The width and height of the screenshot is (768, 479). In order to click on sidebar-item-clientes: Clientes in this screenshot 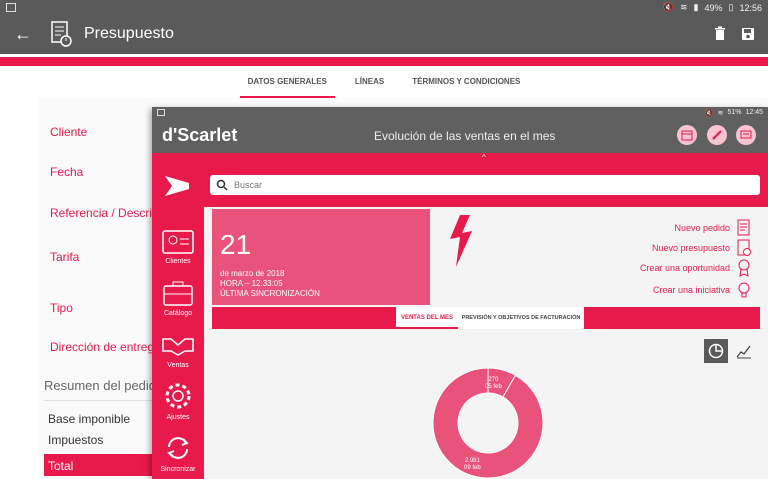, I will do `click(178, 247)`.